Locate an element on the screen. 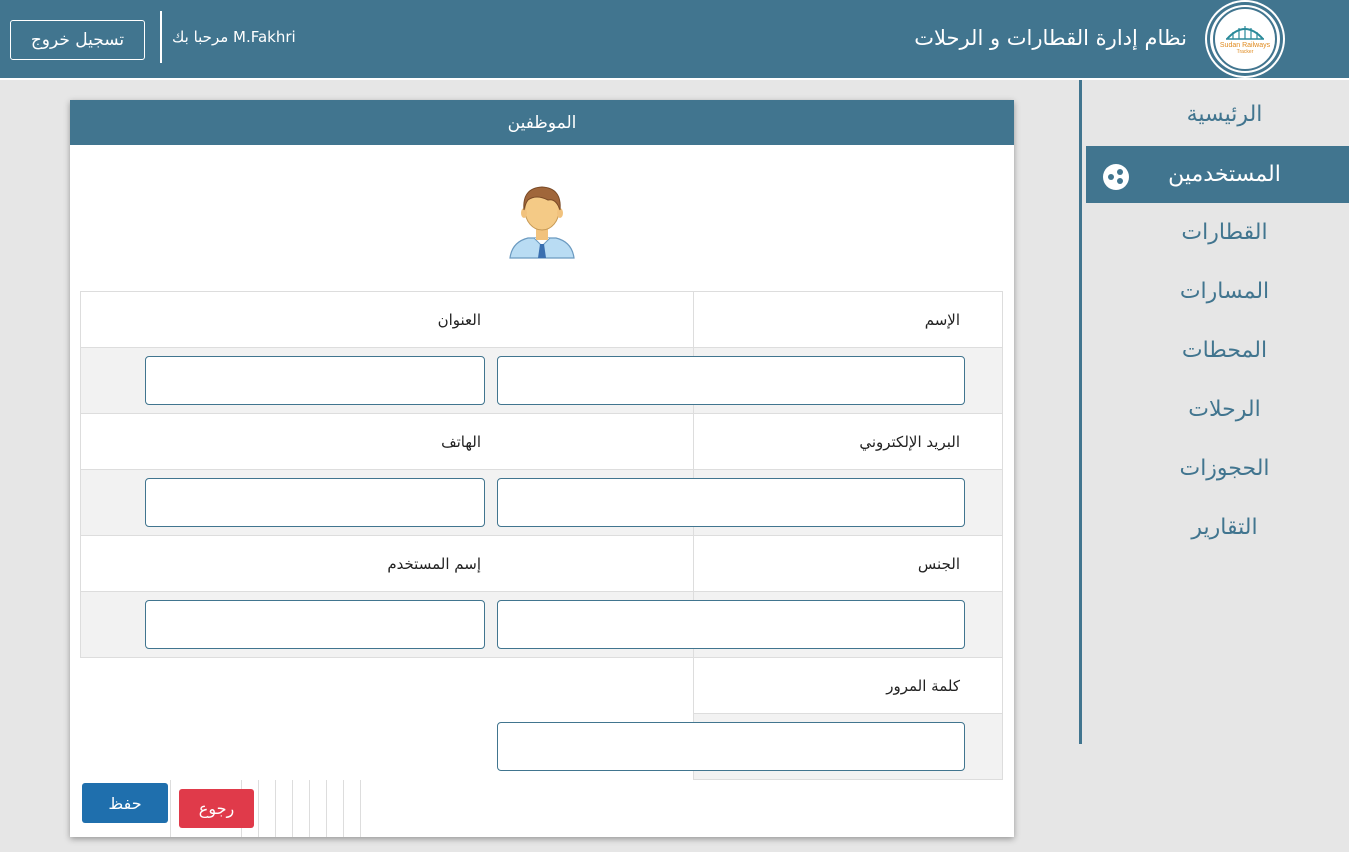 This screenshot has height=852, width=1349. label-cell: الجنس is located at coordinates (848, 563).